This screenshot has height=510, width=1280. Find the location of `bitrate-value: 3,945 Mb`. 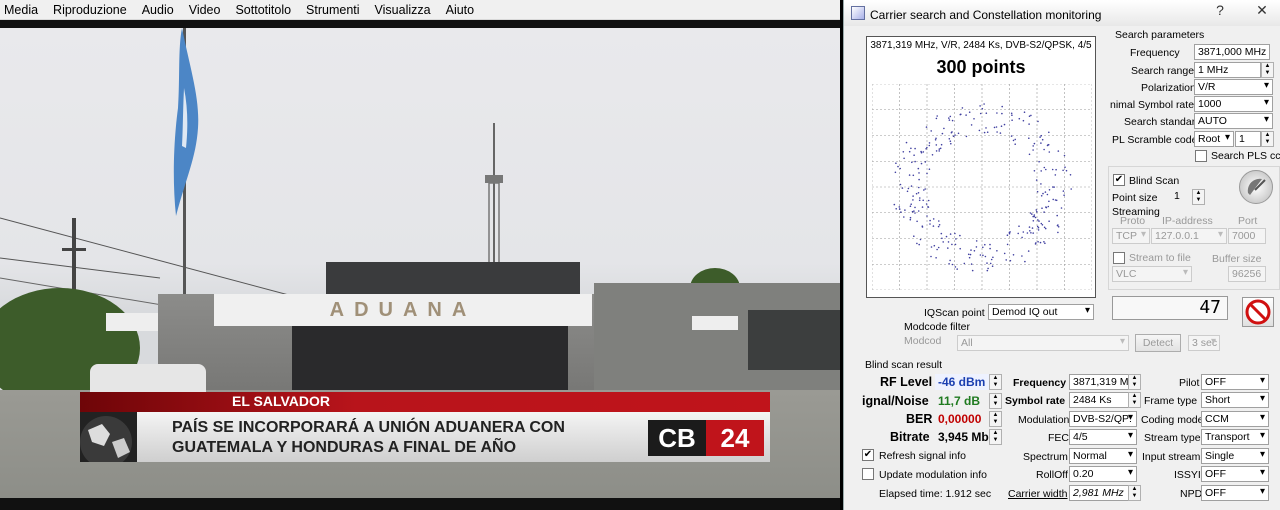

bitrate-value: 3,945 Mb is located at coordinates (963, 437).